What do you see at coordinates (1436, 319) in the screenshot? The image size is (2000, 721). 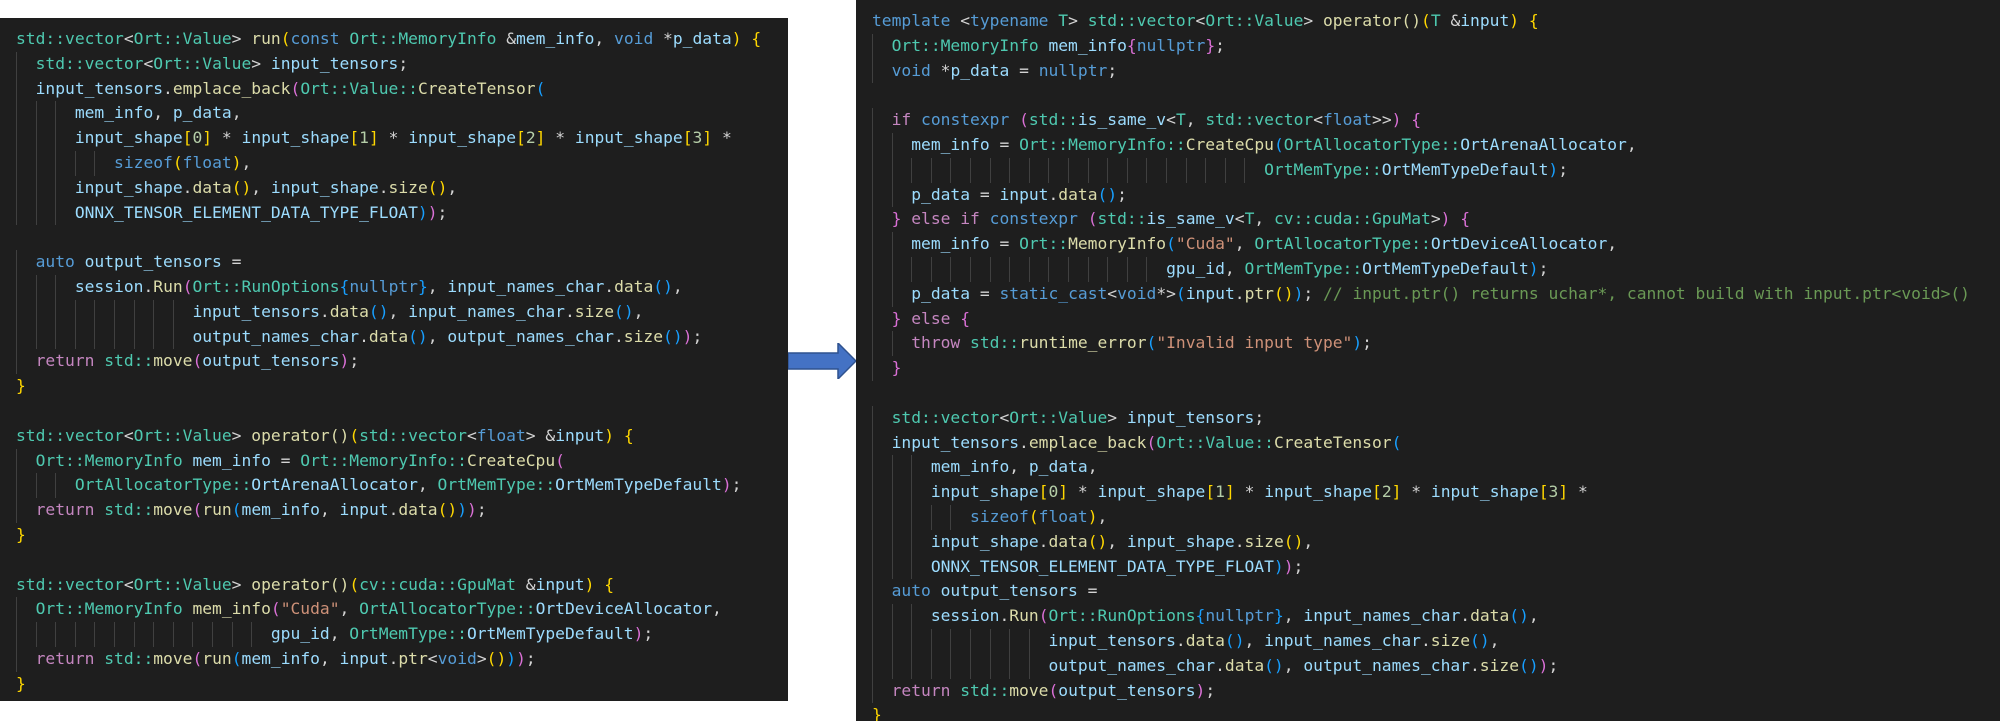 I see `code-line: } else {` at bounding box center [1436, 319].